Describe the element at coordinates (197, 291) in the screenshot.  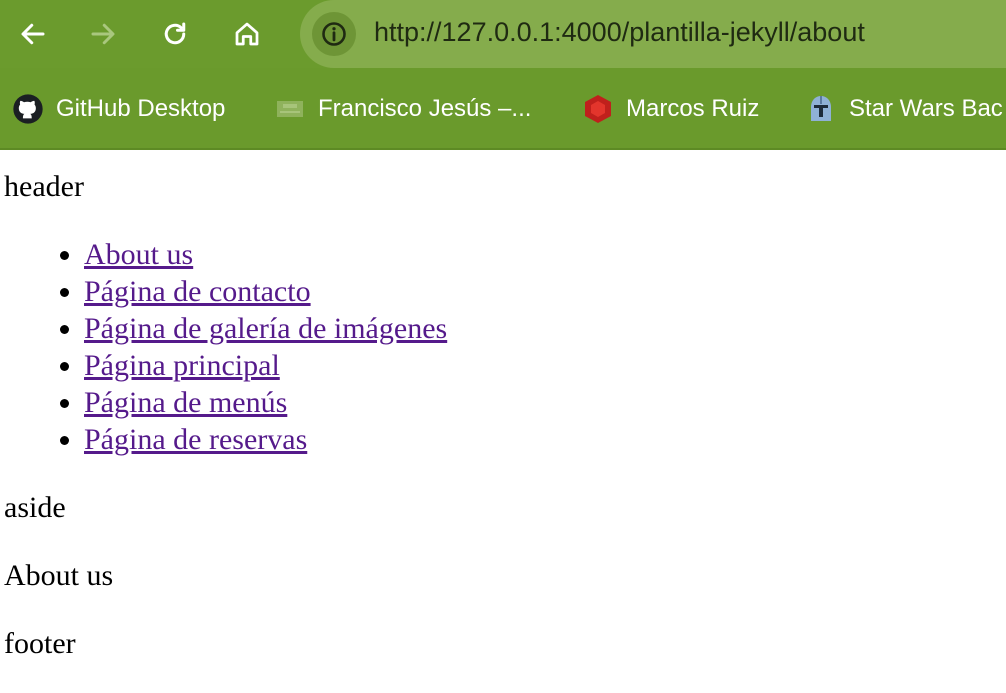
I see `nav-link-contacto: Página de contacto` at that location.